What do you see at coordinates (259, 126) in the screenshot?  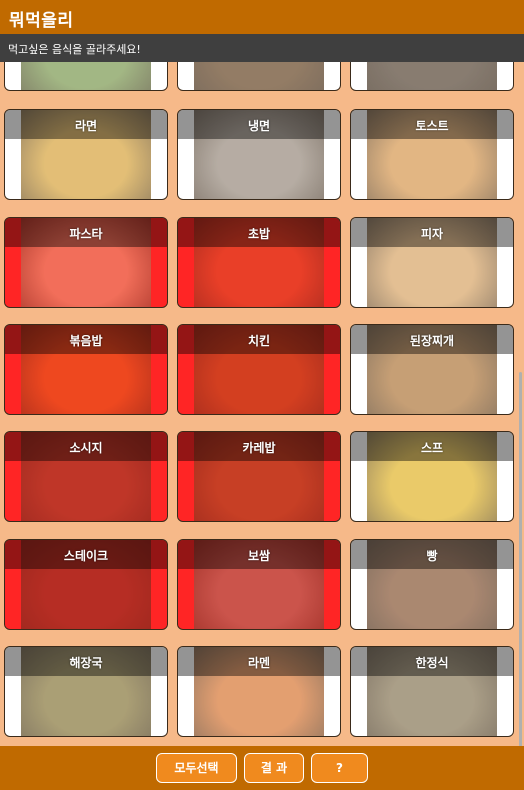 I see `food-label: 냉면` at bounding box center [259, 126].